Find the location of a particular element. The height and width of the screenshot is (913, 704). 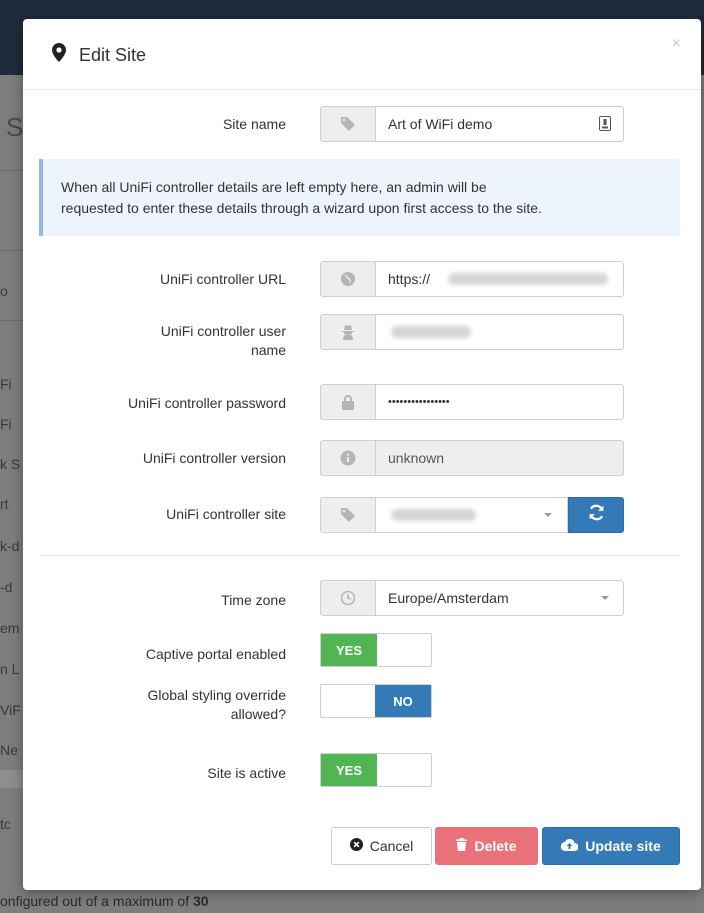

controller-version-value: unknown is located at coordinates (416, 458).